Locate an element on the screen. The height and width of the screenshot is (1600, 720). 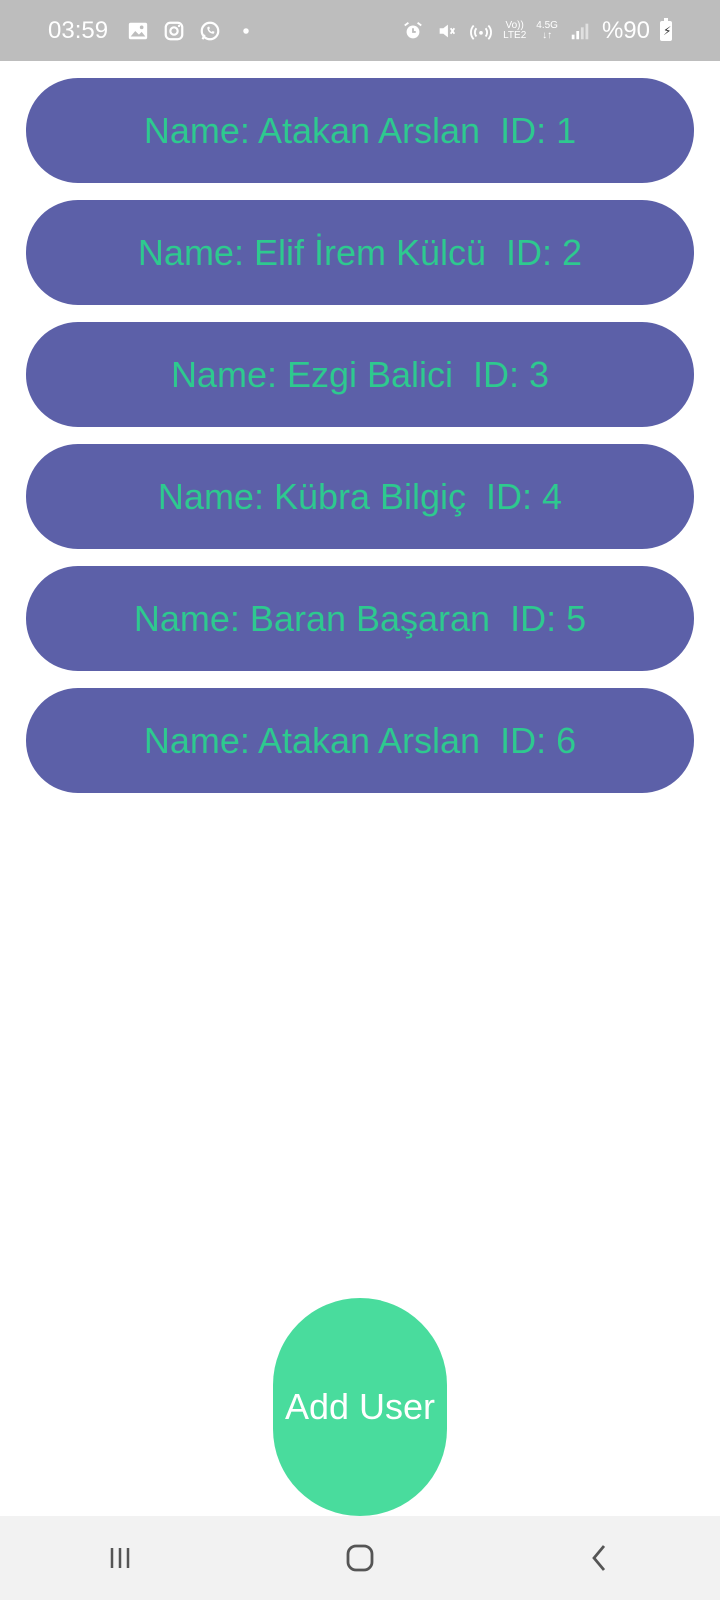
recent-apps-button is located at coordinates (120, 1558).